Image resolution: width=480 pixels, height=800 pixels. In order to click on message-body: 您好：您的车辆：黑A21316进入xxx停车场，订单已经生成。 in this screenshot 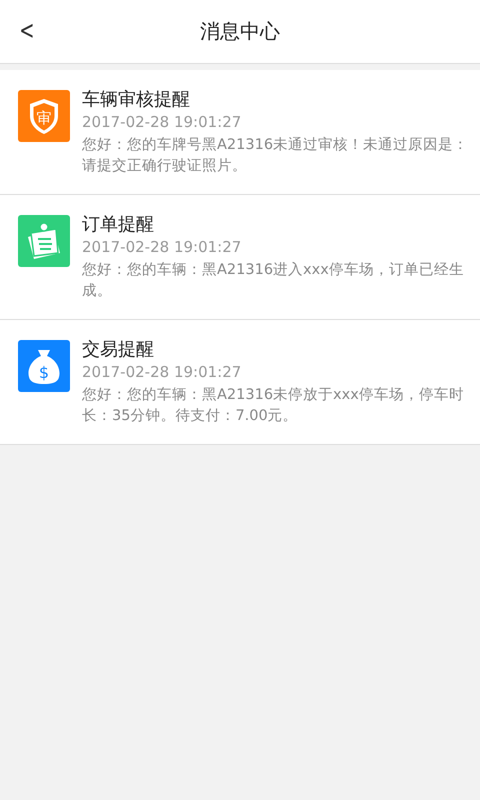, I will do `click(273, 281)`.